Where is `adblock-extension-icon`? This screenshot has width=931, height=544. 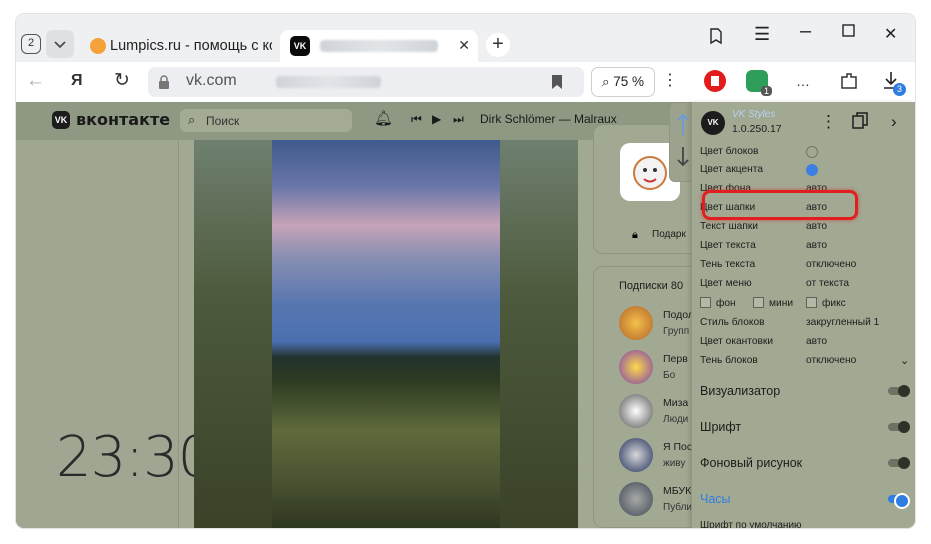
adblock-extension-icon is located at coordinates (715, 81).